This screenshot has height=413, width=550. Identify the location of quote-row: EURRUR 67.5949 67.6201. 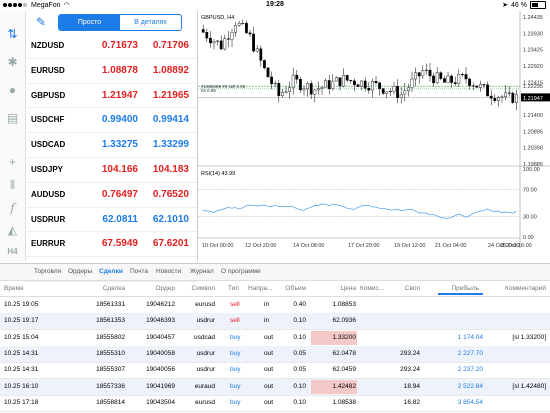
(111, 245).